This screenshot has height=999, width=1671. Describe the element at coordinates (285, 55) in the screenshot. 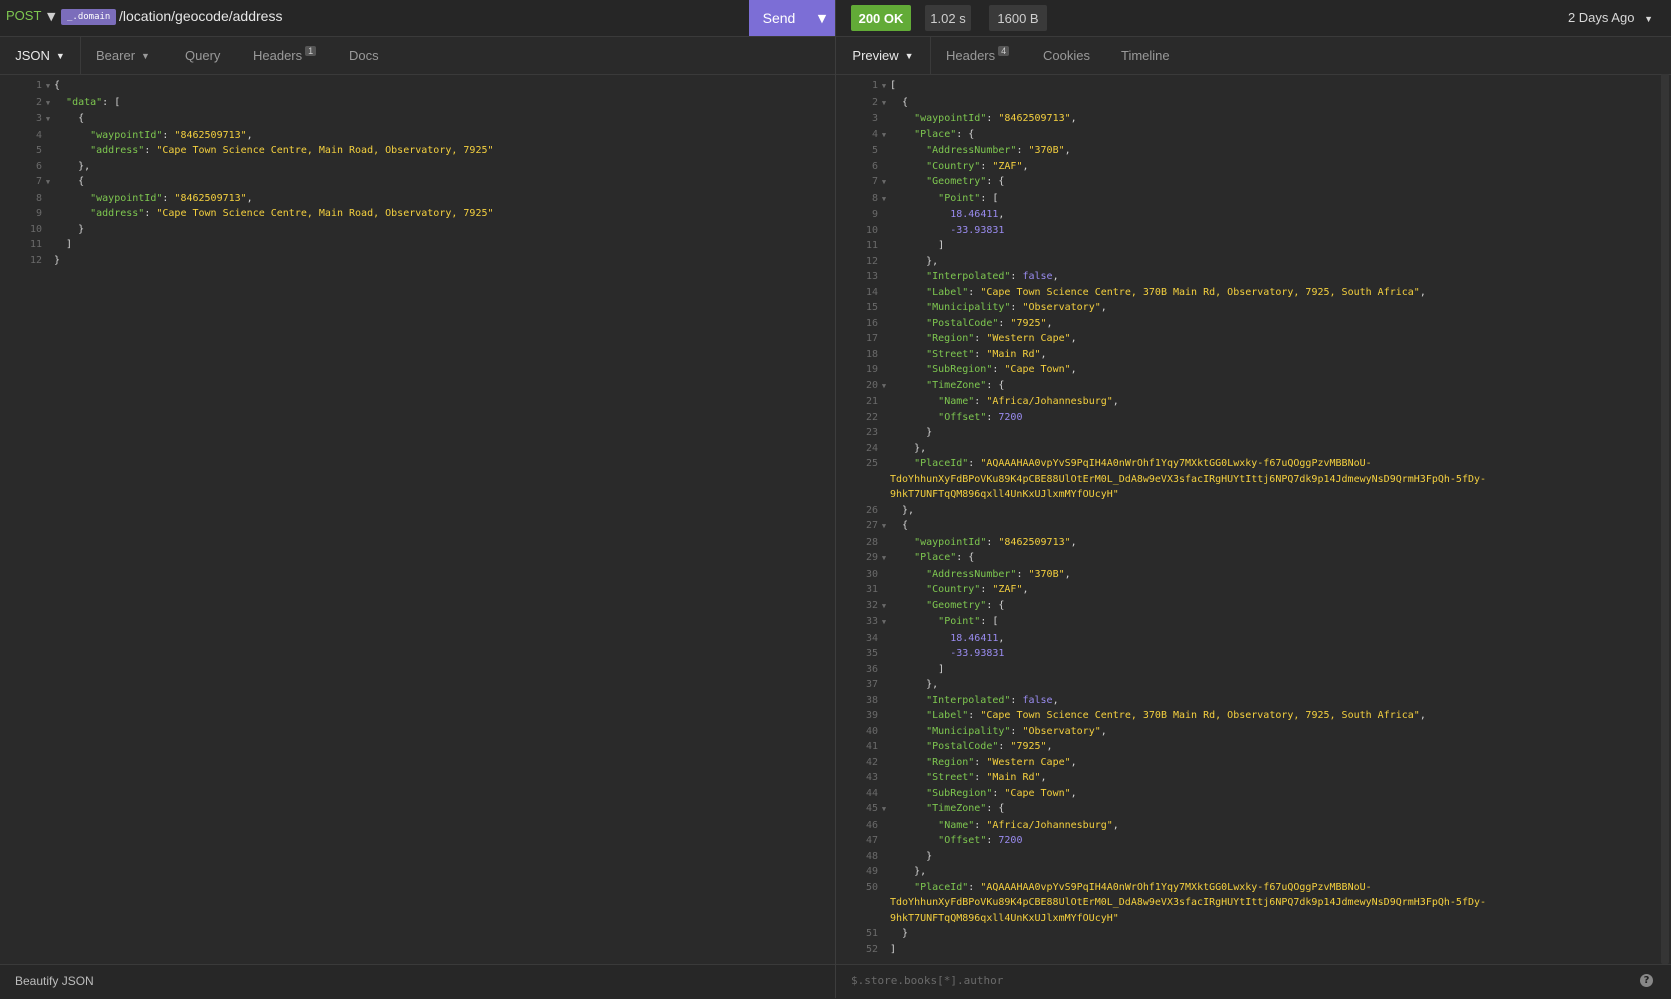

I see `tab-headers: Headers 1` at that location.